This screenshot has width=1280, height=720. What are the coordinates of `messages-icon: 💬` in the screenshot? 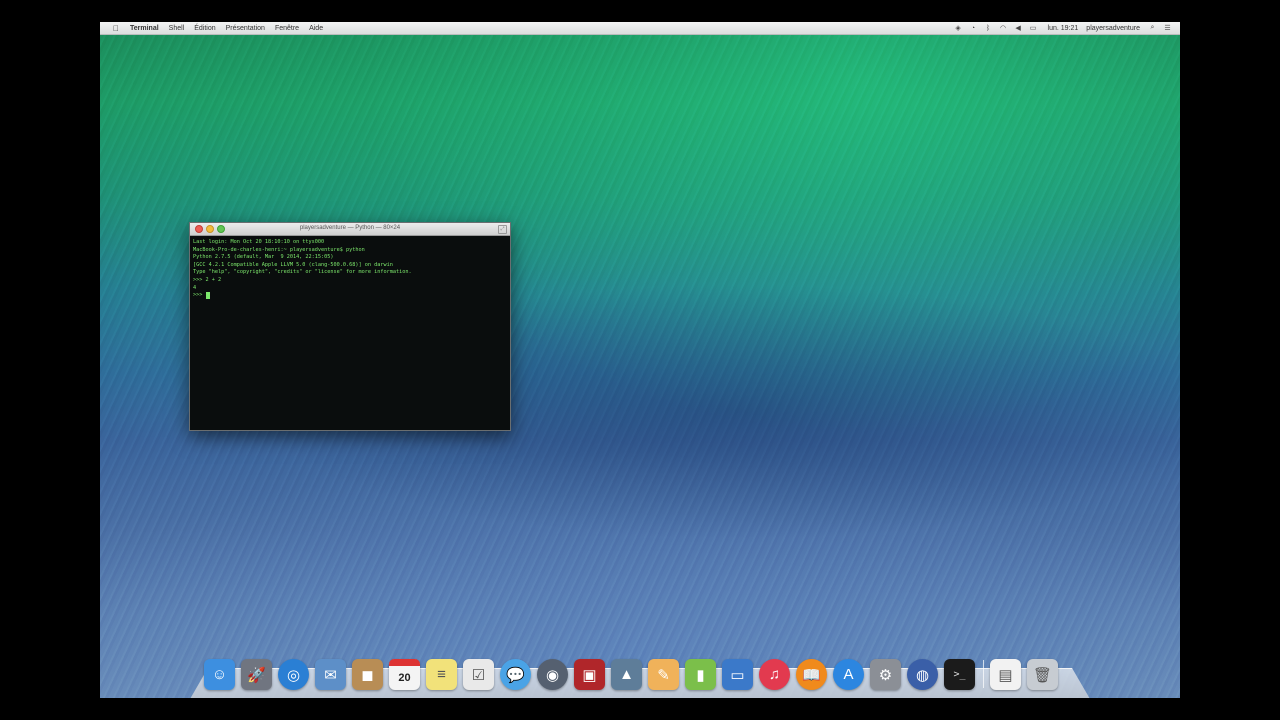 It's located at (515, 674).